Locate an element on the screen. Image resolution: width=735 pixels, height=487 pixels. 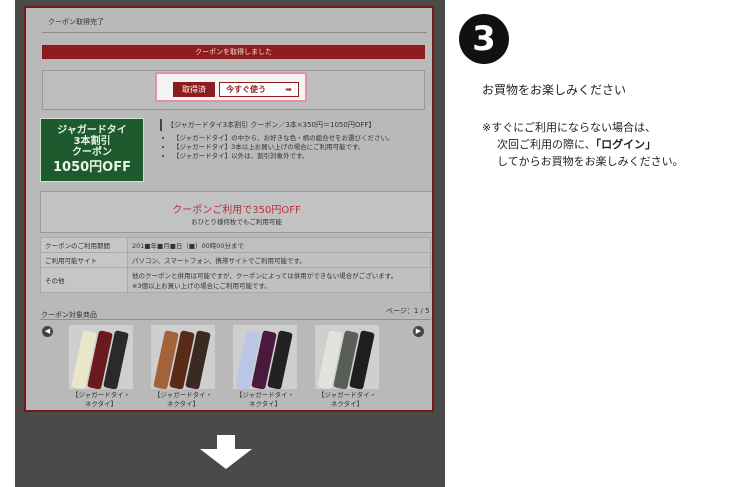
badge-amount: 1050円OFF is located at coordinates (92, 167).